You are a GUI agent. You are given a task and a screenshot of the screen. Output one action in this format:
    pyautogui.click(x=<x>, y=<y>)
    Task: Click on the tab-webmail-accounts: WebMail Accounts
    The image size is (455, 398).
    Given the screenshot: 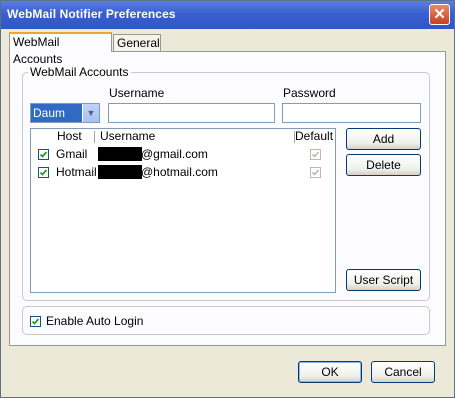 What is the action you would take?
    pyautogui.click(x=60, y=49)
    